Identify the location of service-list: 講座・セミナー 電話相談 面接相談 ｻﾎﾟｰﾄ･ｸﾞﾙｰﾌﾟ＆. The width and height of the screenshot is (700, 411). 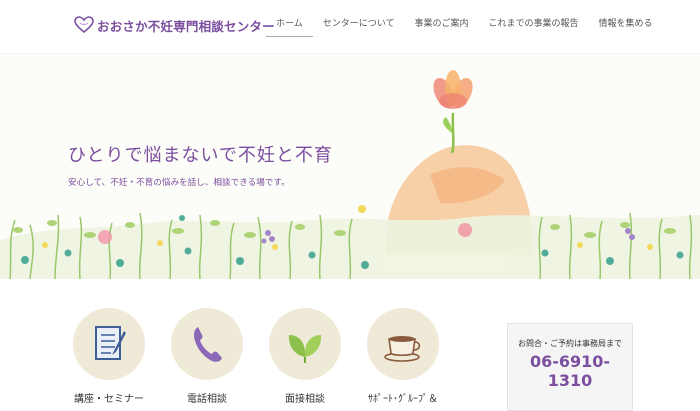
(256, 356).